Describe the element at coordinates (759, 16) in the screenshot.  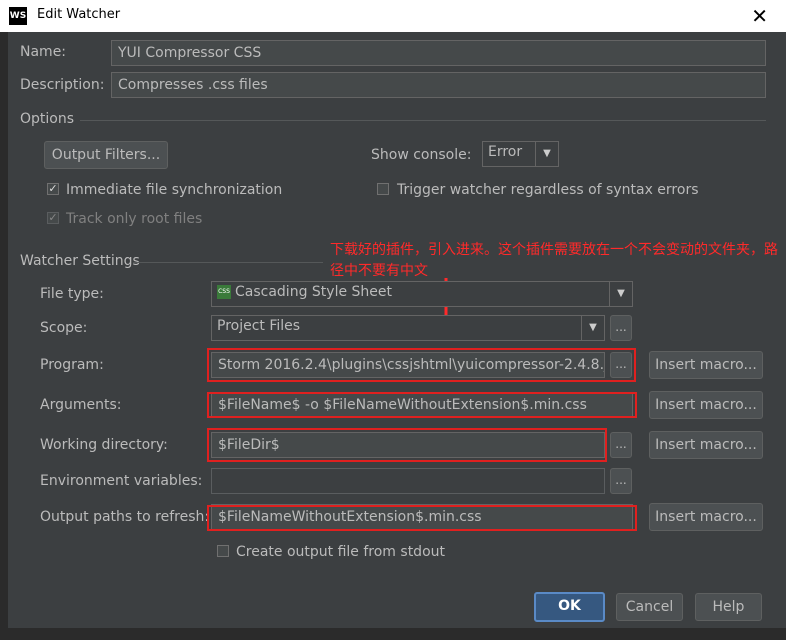
I see `close-icon: ✕` at that location.